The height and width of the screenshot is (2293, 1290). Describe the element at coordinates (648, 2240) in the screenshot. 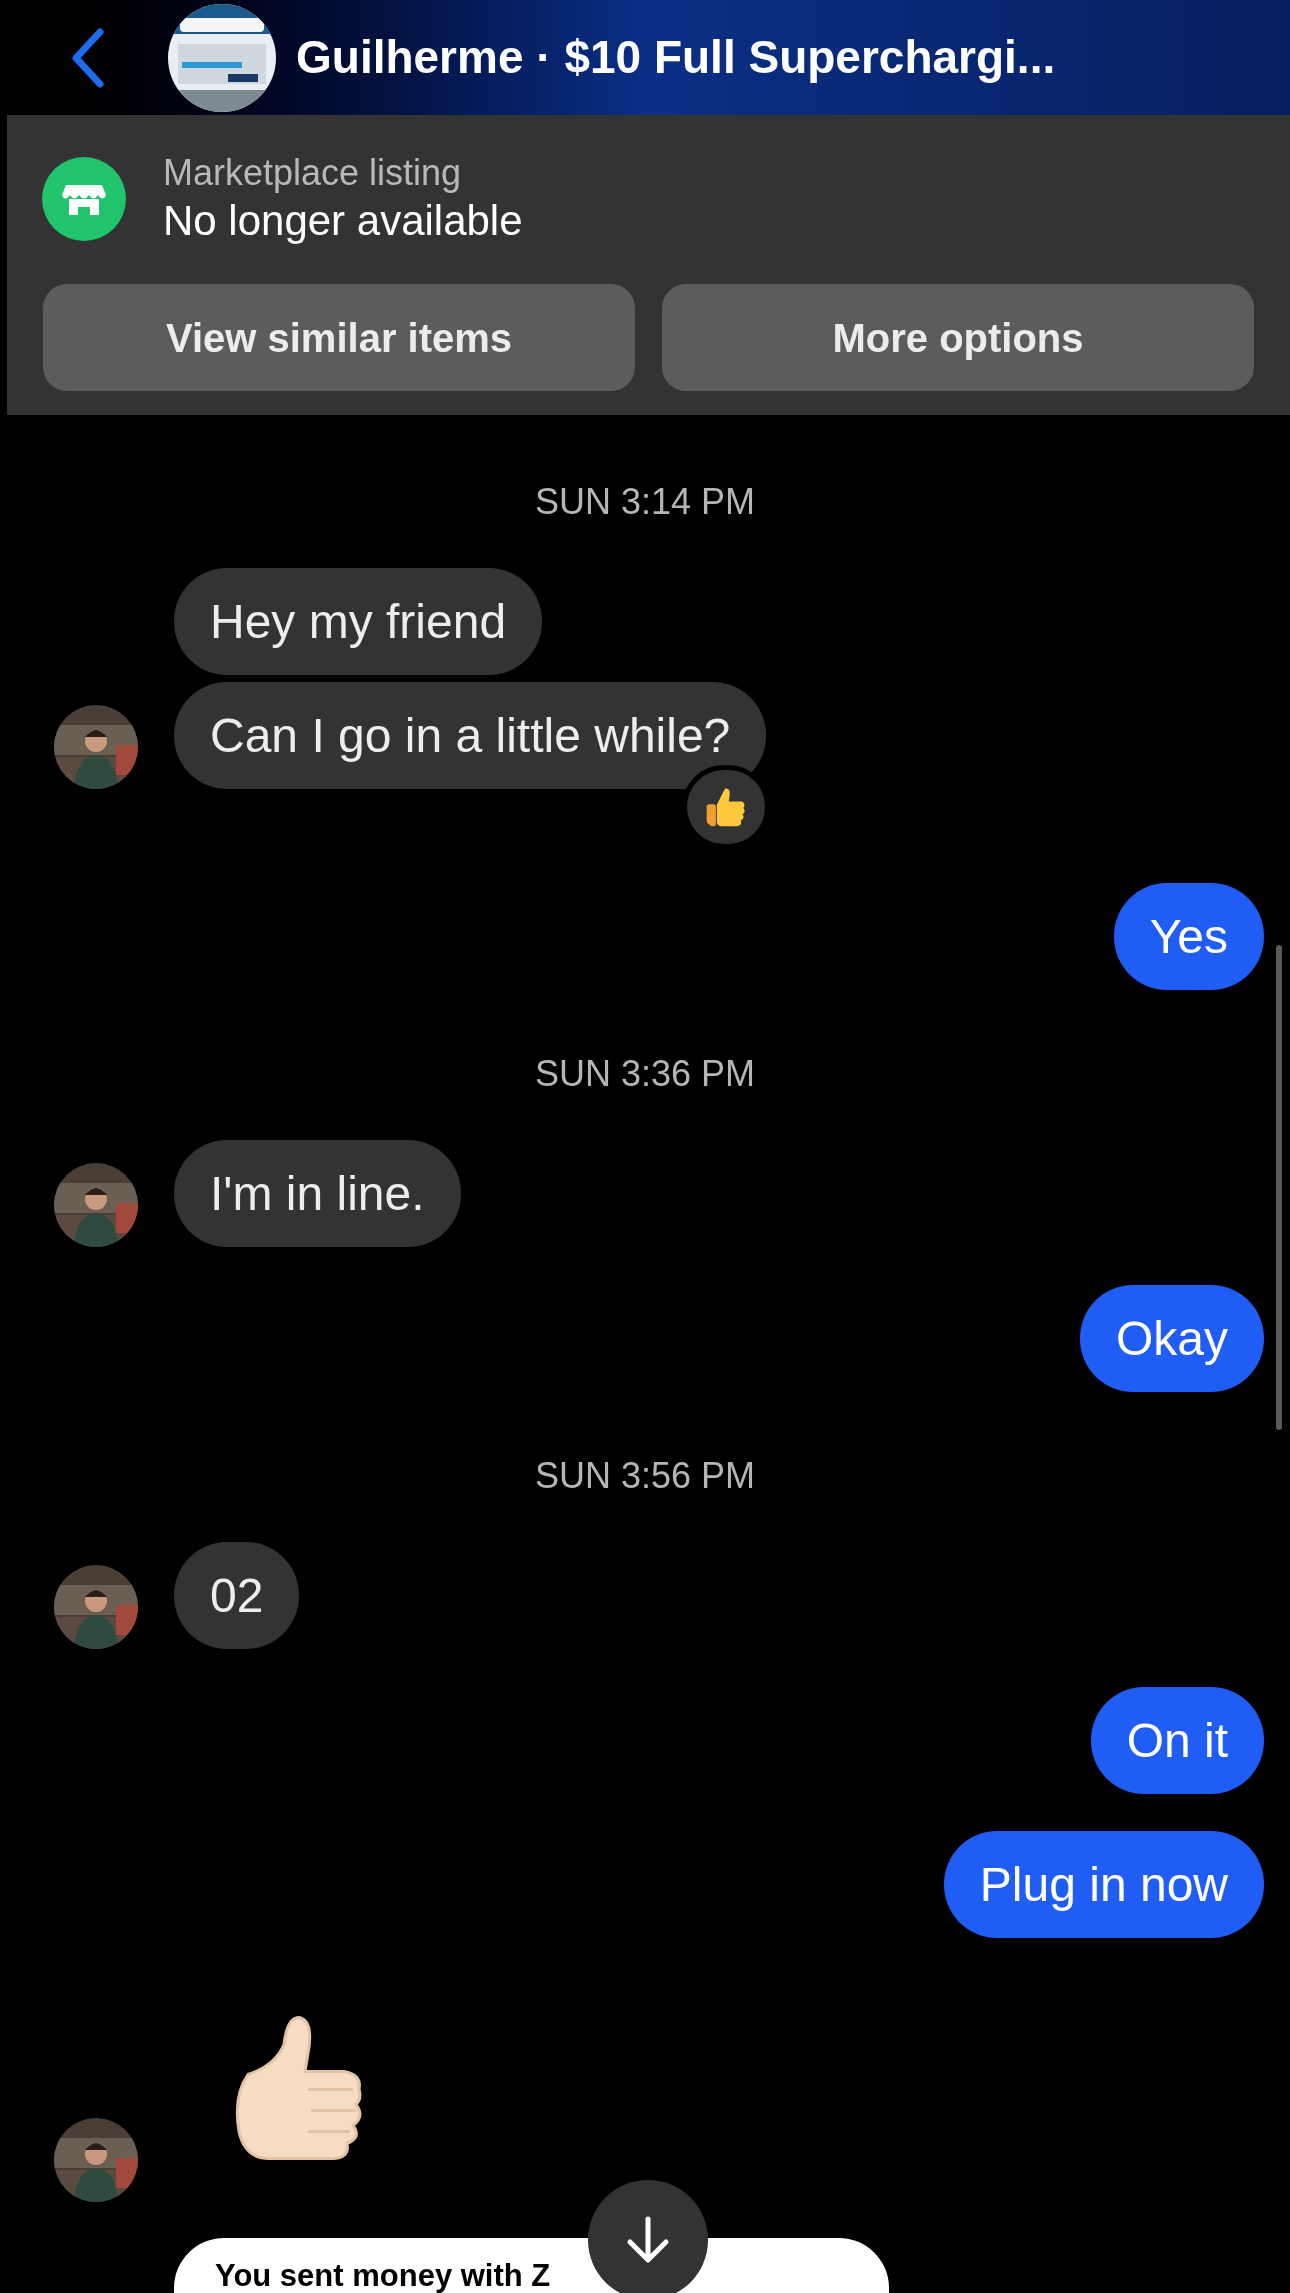

I see `arrow-down-icon` at that location.